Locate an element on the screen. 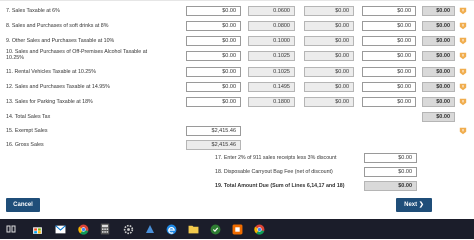 Image resolution: width=474 pixels, height=240 pixels. green-app-icon is located at coordinates (215, 229).